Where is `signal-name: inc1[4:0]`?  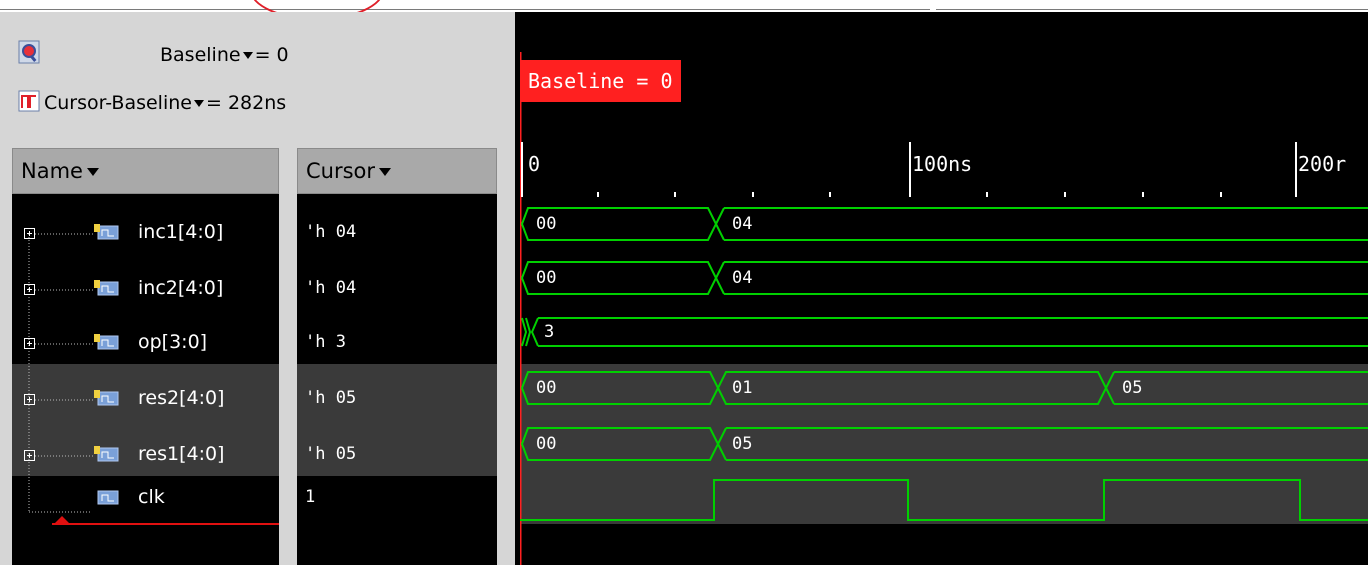
signal-name: inc1[4:0] is located at coordinates (180, 232).